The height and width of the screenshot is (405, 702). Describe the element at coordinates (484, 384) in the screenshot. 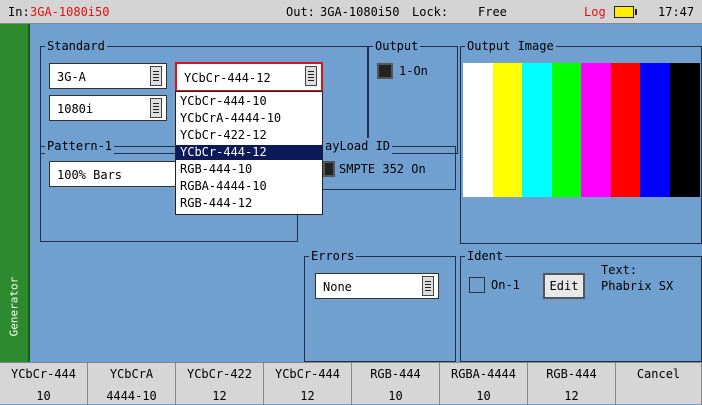

I see `softkey-6: RGBA-4444 10` at that location.